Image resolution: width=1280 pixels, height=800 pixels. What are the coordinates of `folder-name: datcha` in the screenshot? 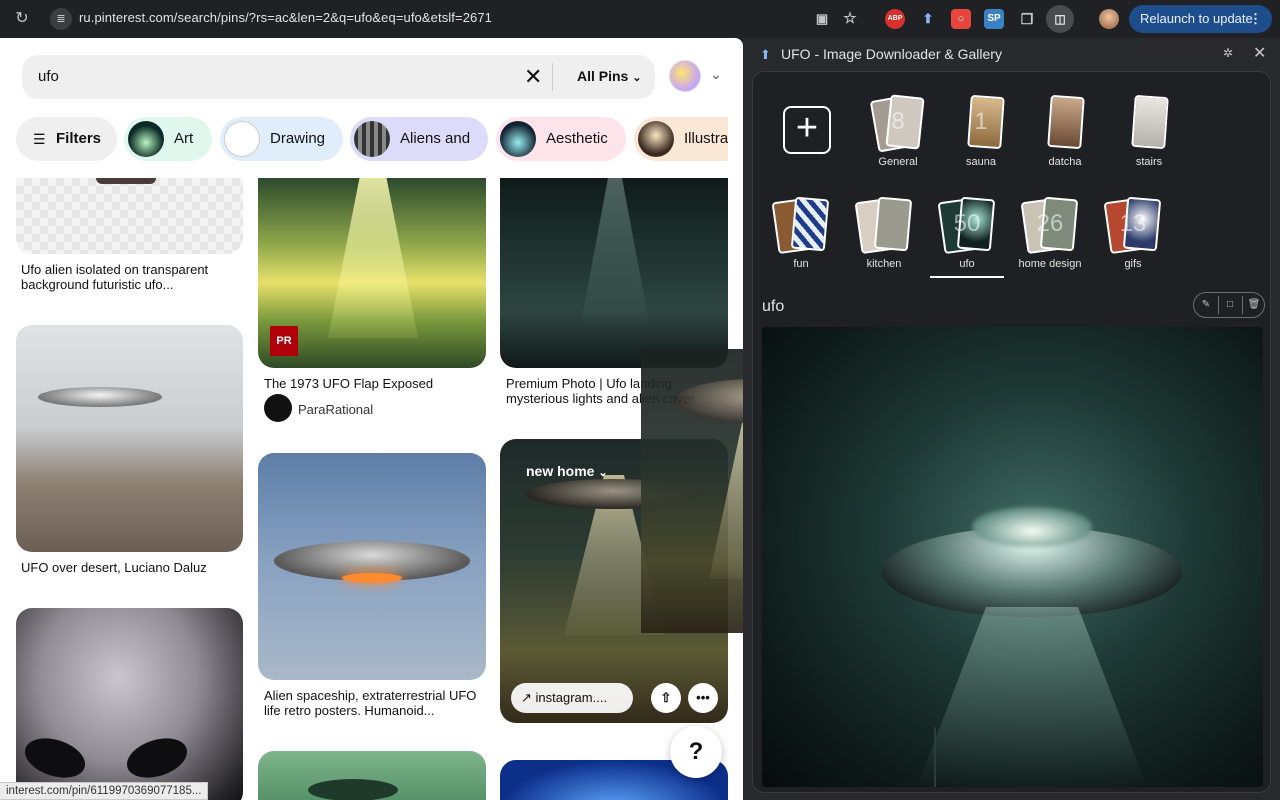 It's located at (1065, 162).